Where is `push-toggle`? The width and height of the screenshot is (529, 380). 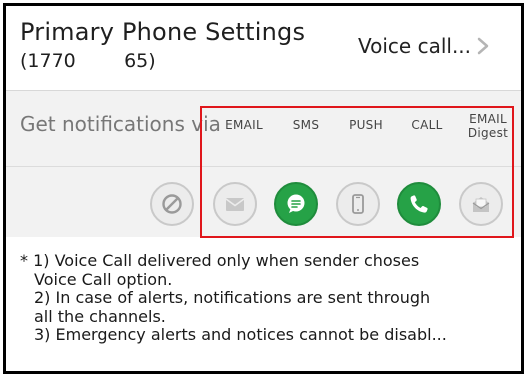
push-toggle is located at coordinates (358, 204).